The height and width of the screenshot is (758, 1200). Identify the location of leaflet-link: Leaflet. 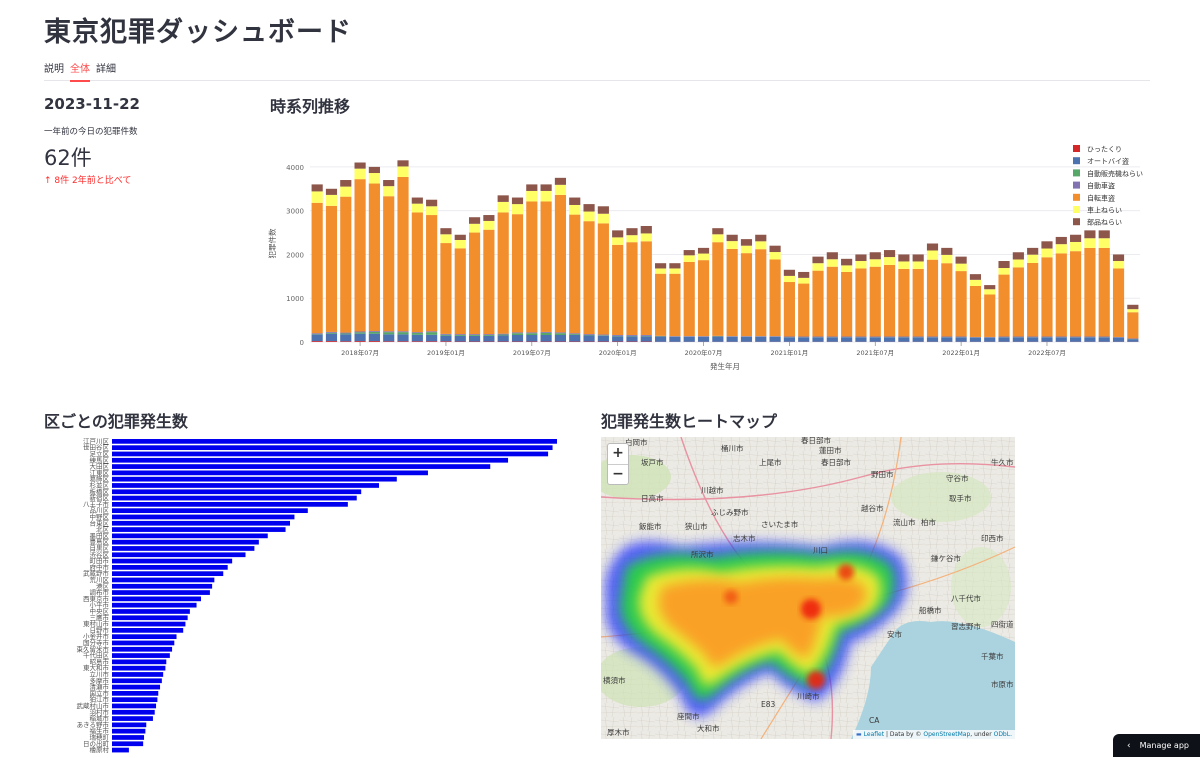
(874, 734).